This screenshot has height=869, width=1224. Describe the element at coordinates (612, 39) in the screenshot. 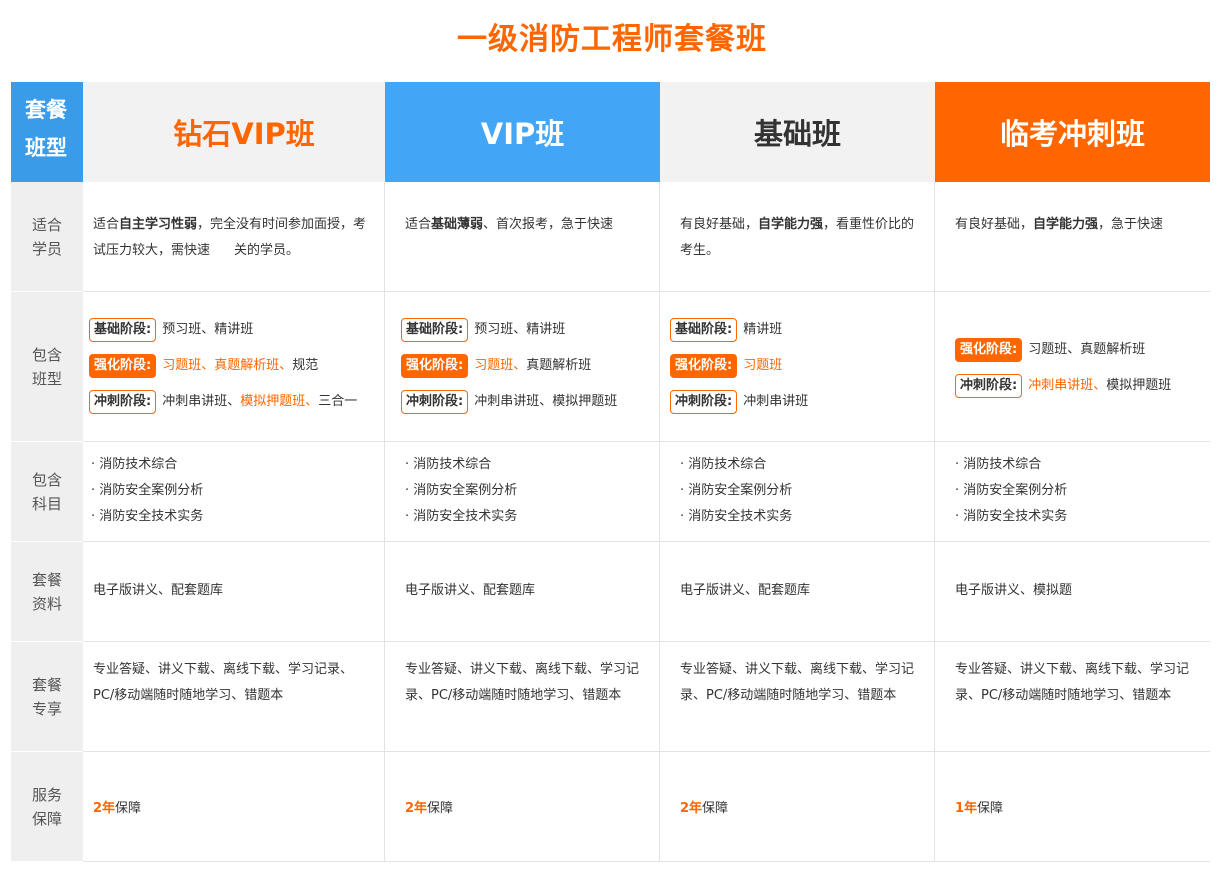

I see `page-title: 一级消防工程师套餐班` at that location.